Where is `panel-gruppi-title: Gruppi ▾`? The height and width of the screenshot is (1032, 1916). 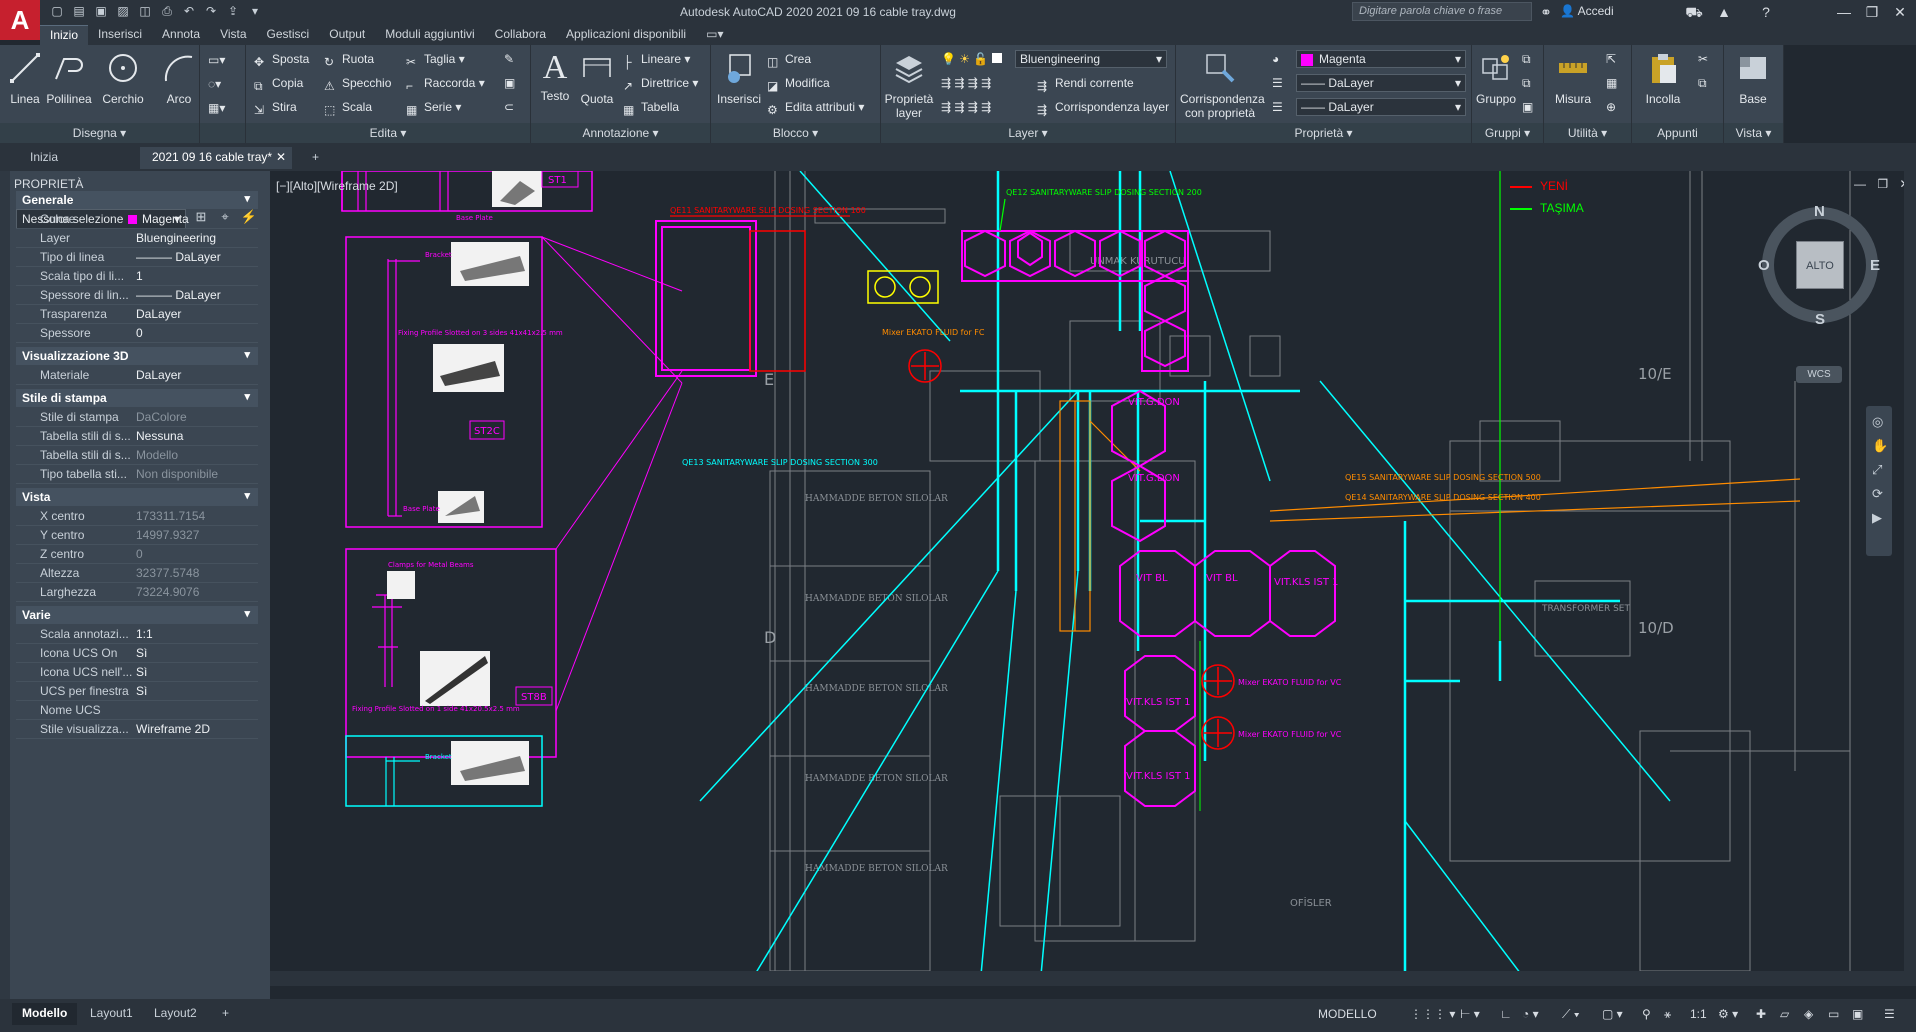 panel-gruppi-title: Gruppi ▾ is located at coordinates (1507, 133).